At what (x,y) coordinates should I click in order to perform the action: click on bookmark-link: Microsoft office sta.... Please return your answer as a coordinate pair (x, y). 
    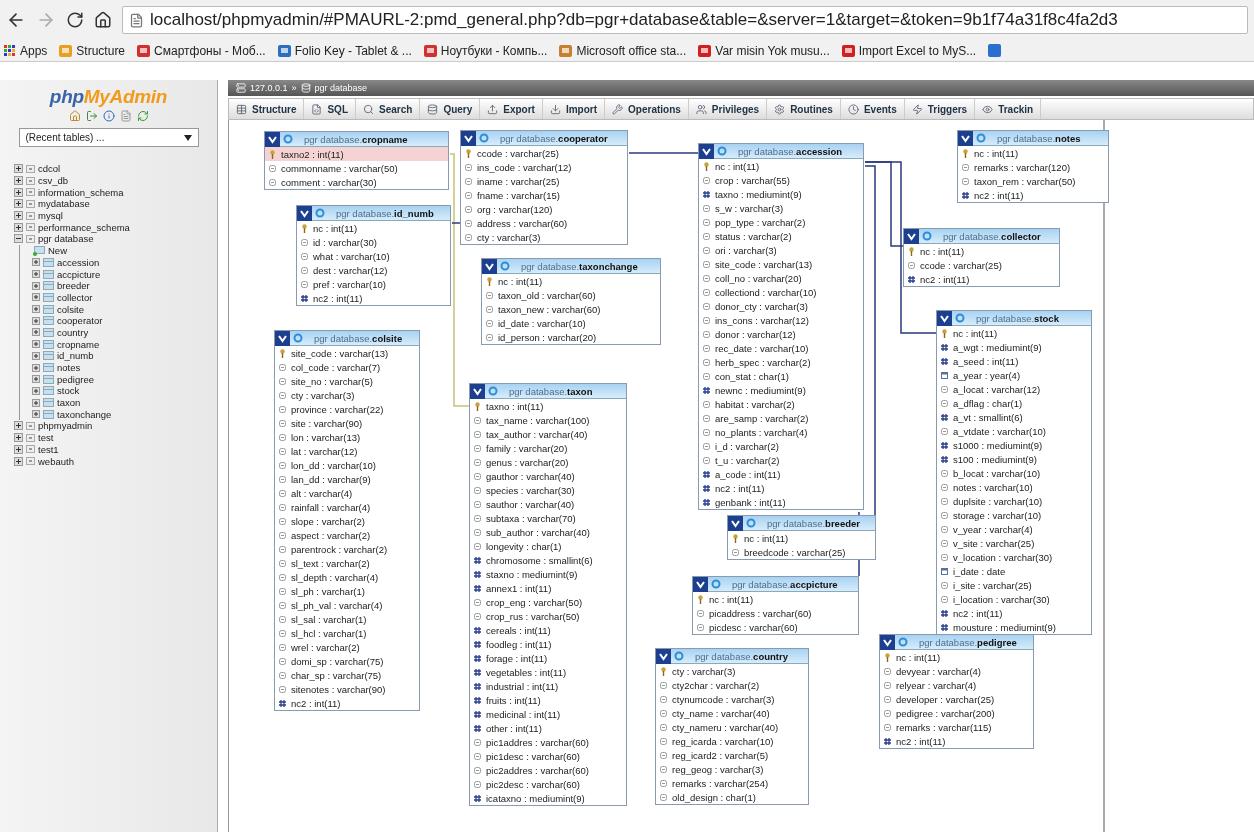
    Looking at the image, I should click on (623, 50).